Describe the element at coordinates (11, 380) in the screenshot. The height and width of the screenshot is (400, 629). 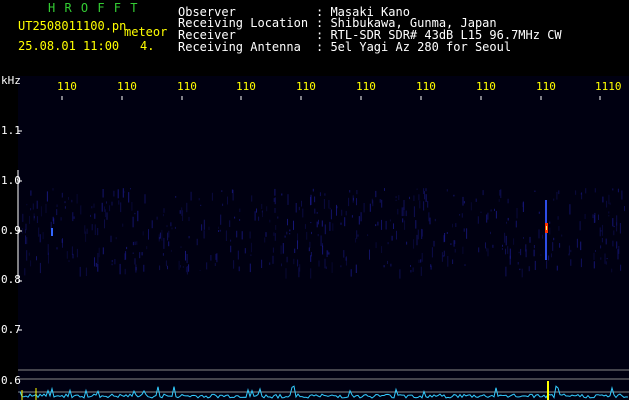
I see `y-tick-label: 0.6` at that location.